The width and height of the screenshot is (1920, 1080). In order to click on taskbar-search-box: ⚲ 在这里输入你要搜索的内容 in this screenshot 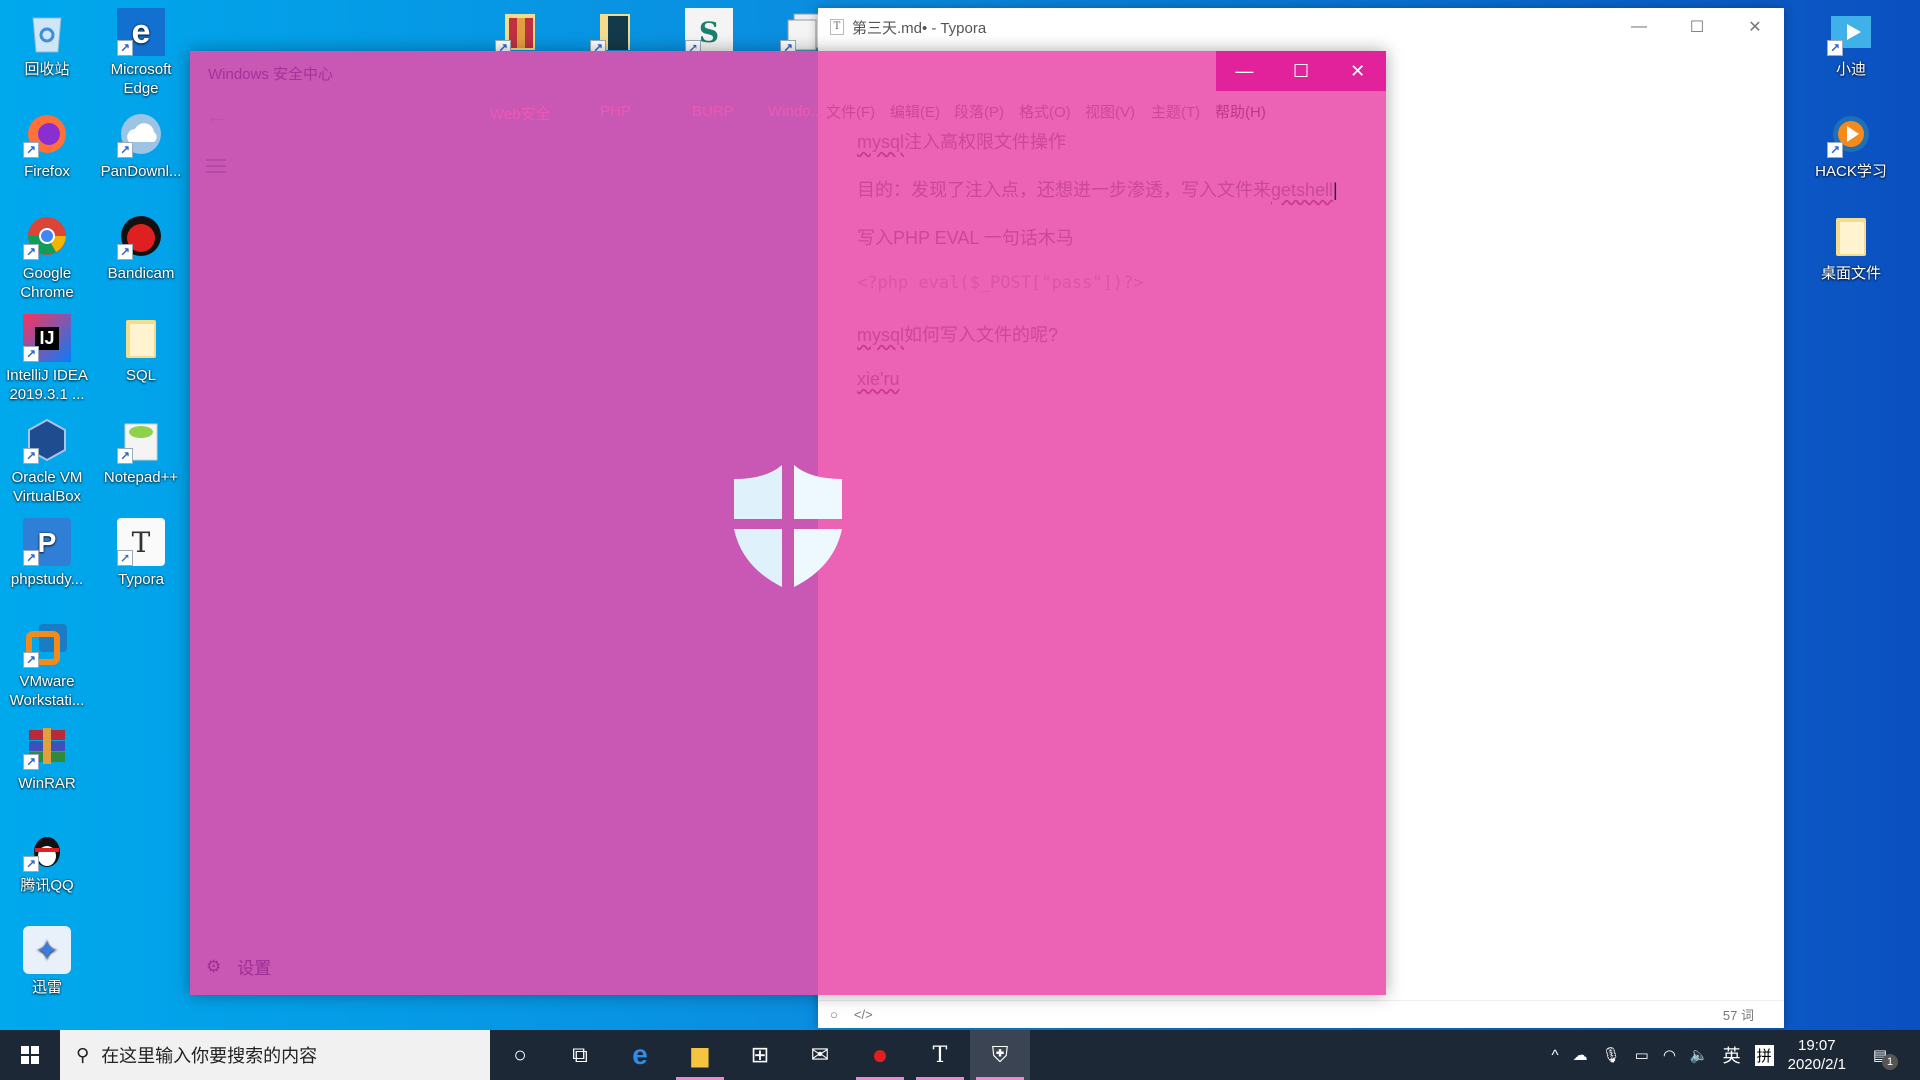, I will do `click(275, 1055)`.